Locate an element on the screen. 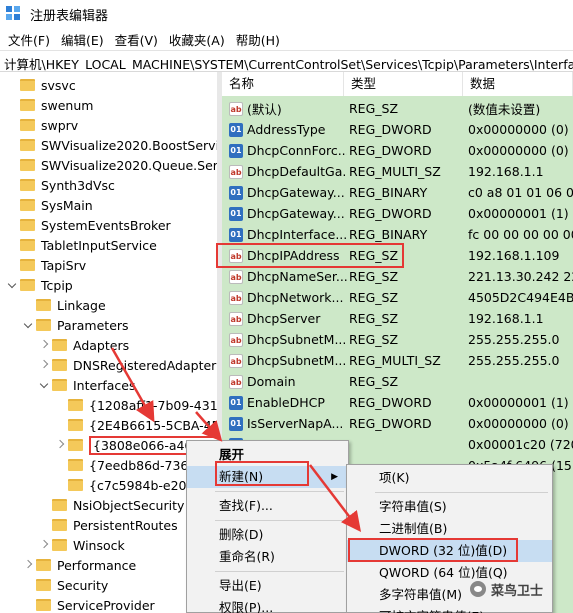 The height and width of the screenshot is (613, 573). value-name: EnableDHCP is located at coordinates (286, 402).